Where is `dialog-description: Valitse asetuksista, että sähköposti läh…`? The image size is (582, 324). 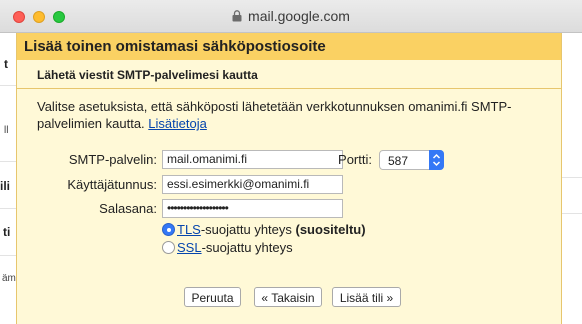
dialog-description: Valitse asetuksista, että sähköposti läh… is located at coordinates (292, 115).